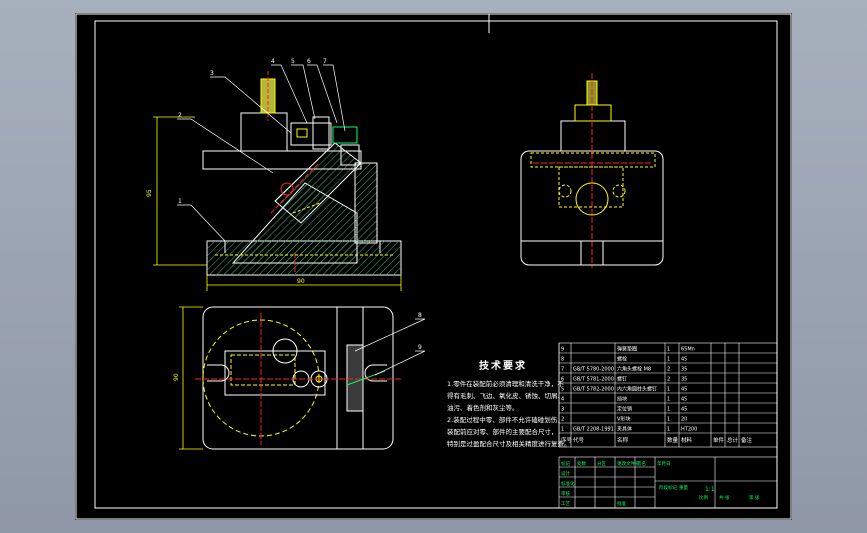  I want to click on leader-label-3: 3, so click(212, 73).